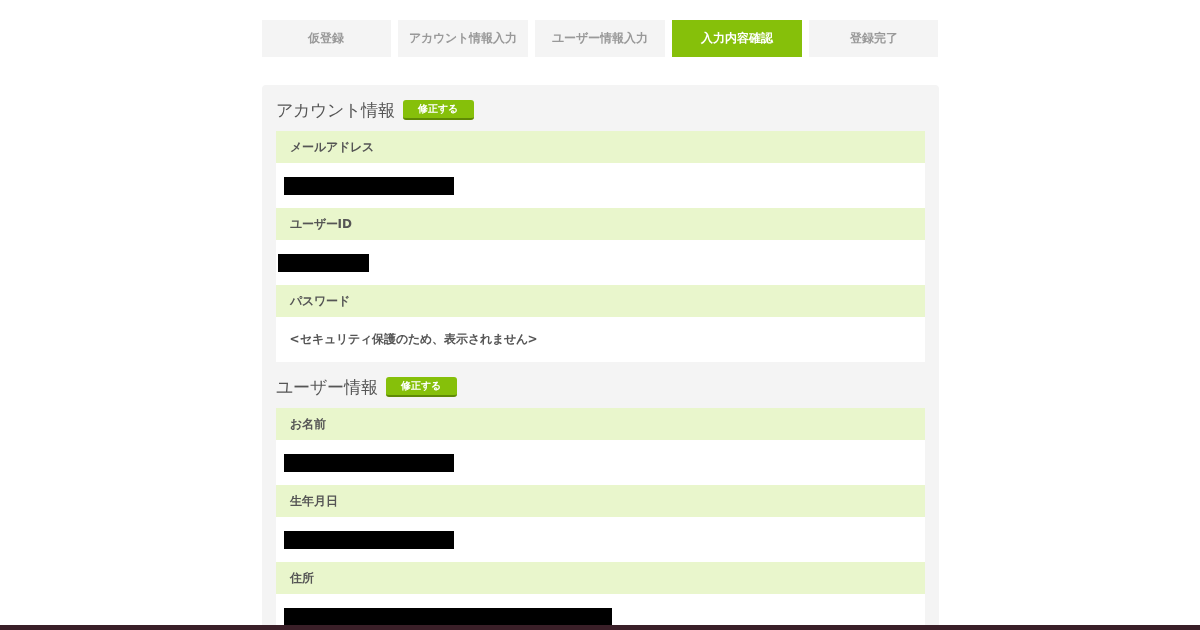 The image size is (1200, 630). What do you see at coordinates (319, 301) in the screenshot?
I see `field-label: パスワード` at bounding box center [319, 301].